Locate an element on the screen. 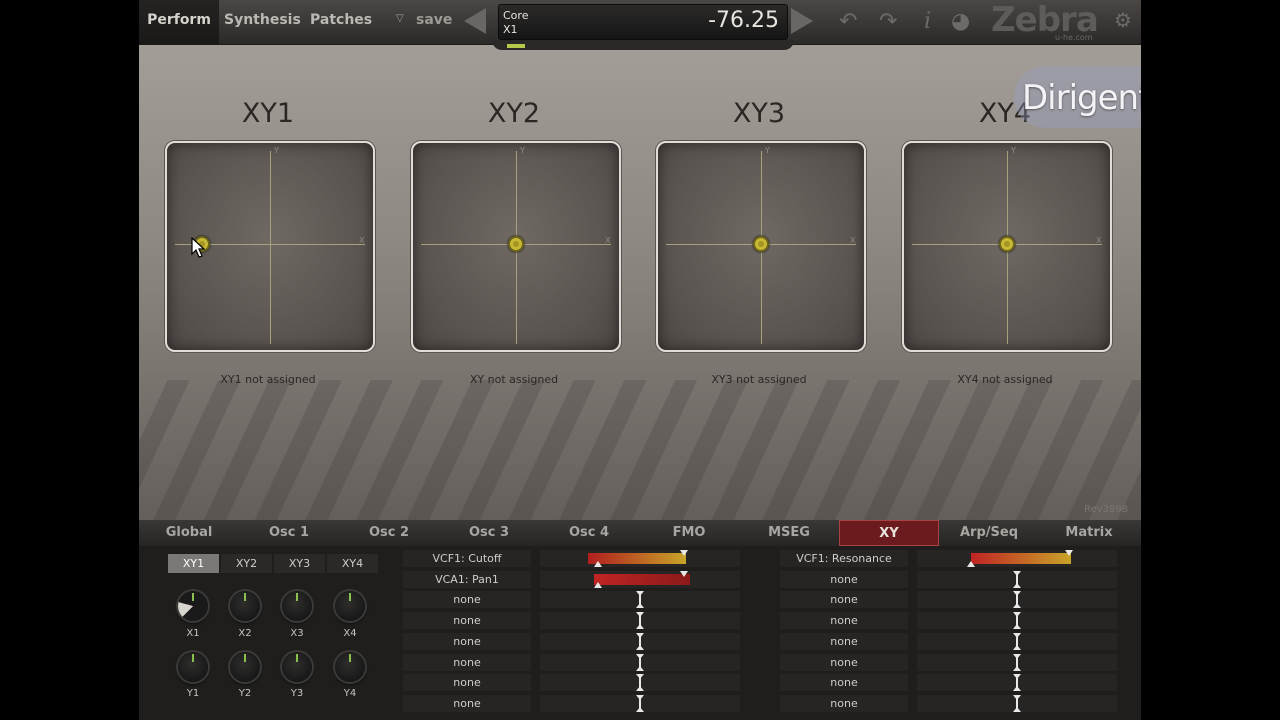 The width and height of the screenshot is (1280, 720). section-tab-osc-1: Osc 1 is located at coordinates (289, 533).